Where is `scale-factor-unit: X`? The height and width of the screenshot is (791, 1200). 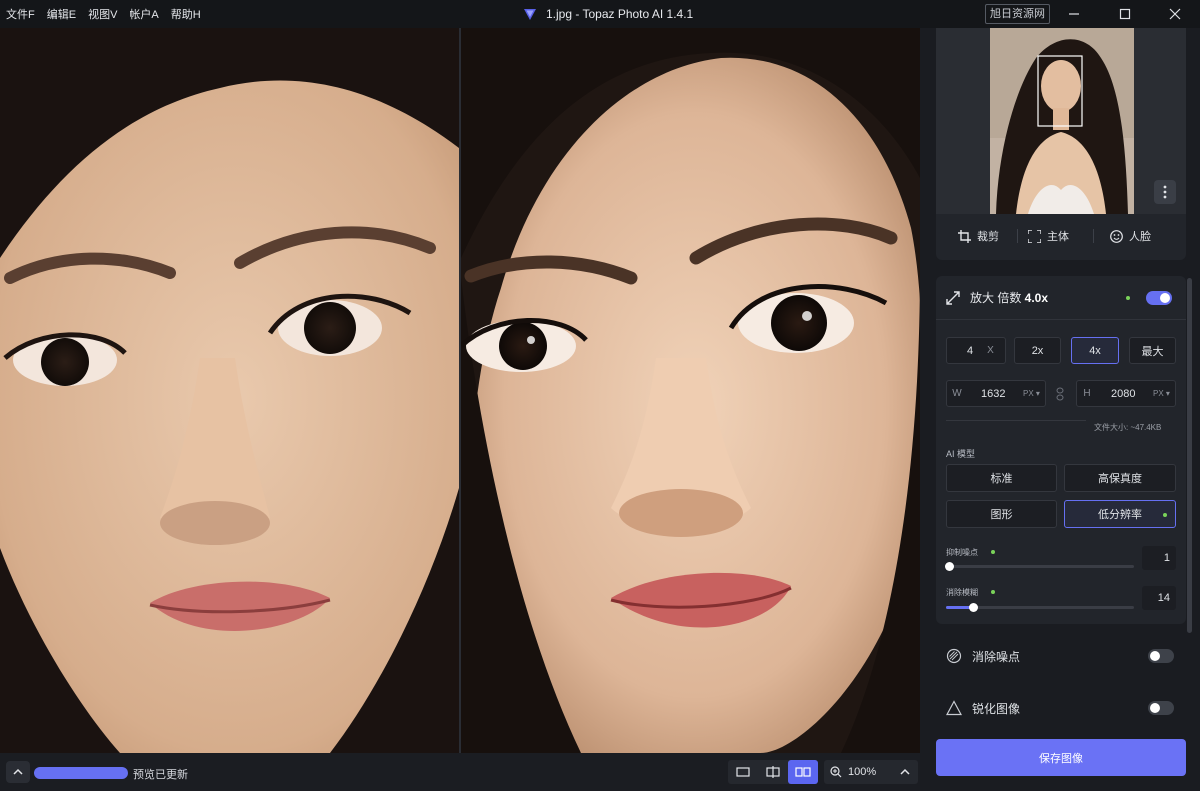
scale-factor-unit: X is located at coordinates (990, 350).